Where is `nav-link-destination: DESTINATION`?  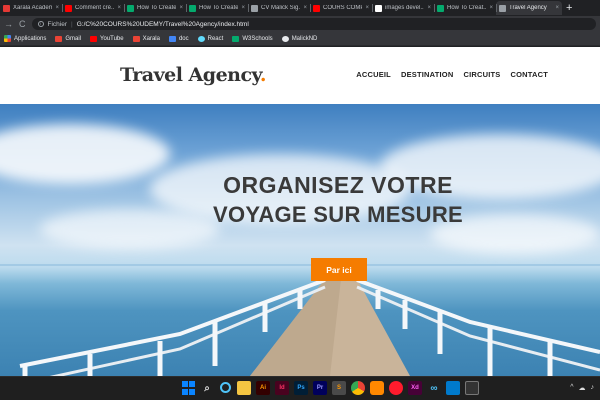
nav-link-destination: DESTINATION is located at coordinates (427, 74).